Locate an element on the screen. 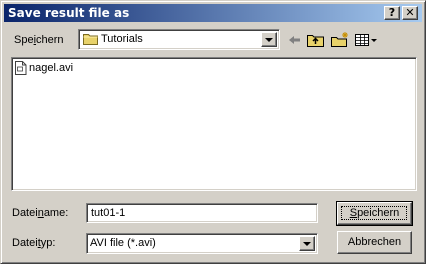  focus-rect is located at coordinates (374, 213).